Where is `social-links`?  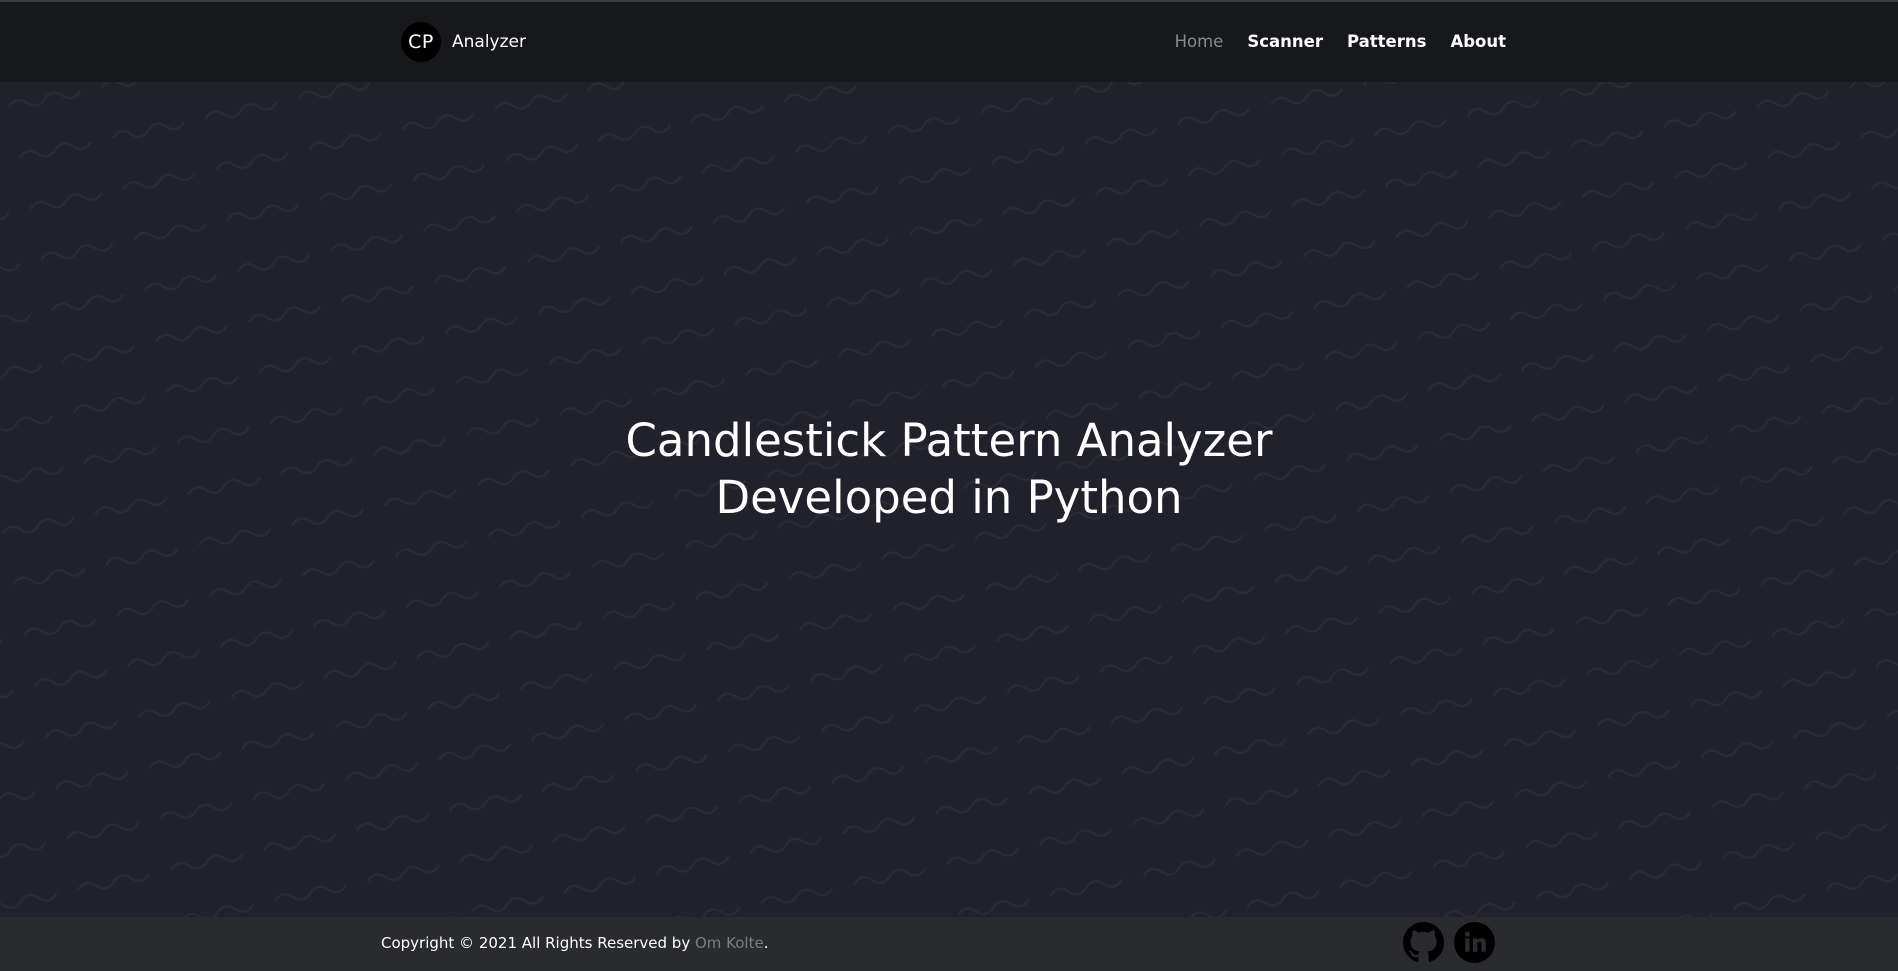
social-links is located at coordinates (1449, 942).